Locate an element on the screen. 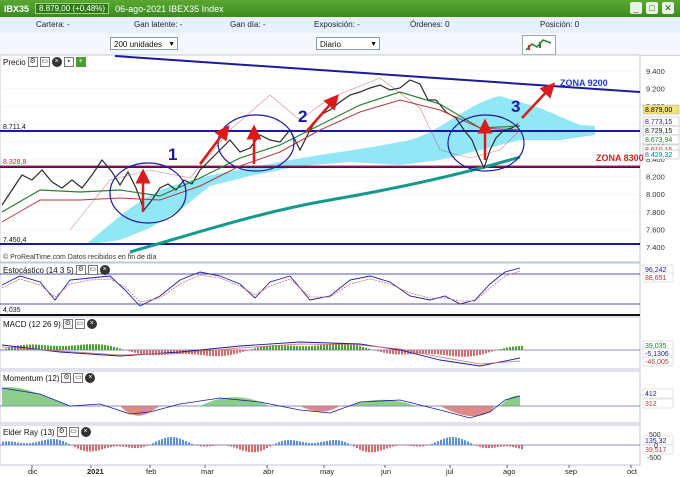  zona-8300-label: ZONA 8300 is located at coordinates (620, 158).